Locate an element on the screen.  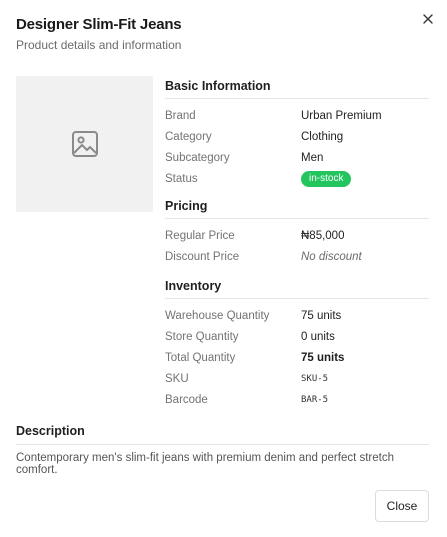
discount-price-value: No discount is located at coordinates (331, 257).